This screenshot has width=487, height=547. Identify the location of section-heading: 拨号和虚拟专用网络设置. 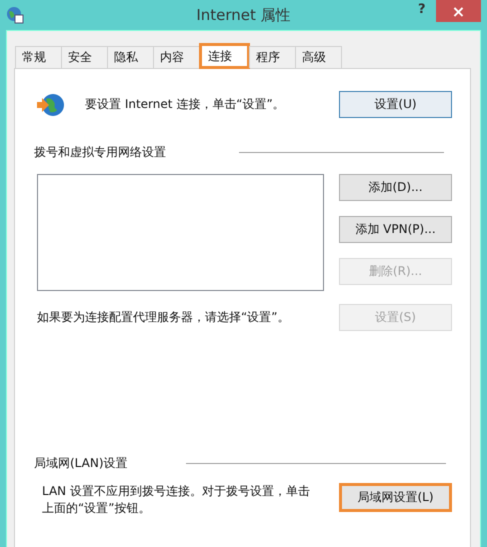
(100, 152).